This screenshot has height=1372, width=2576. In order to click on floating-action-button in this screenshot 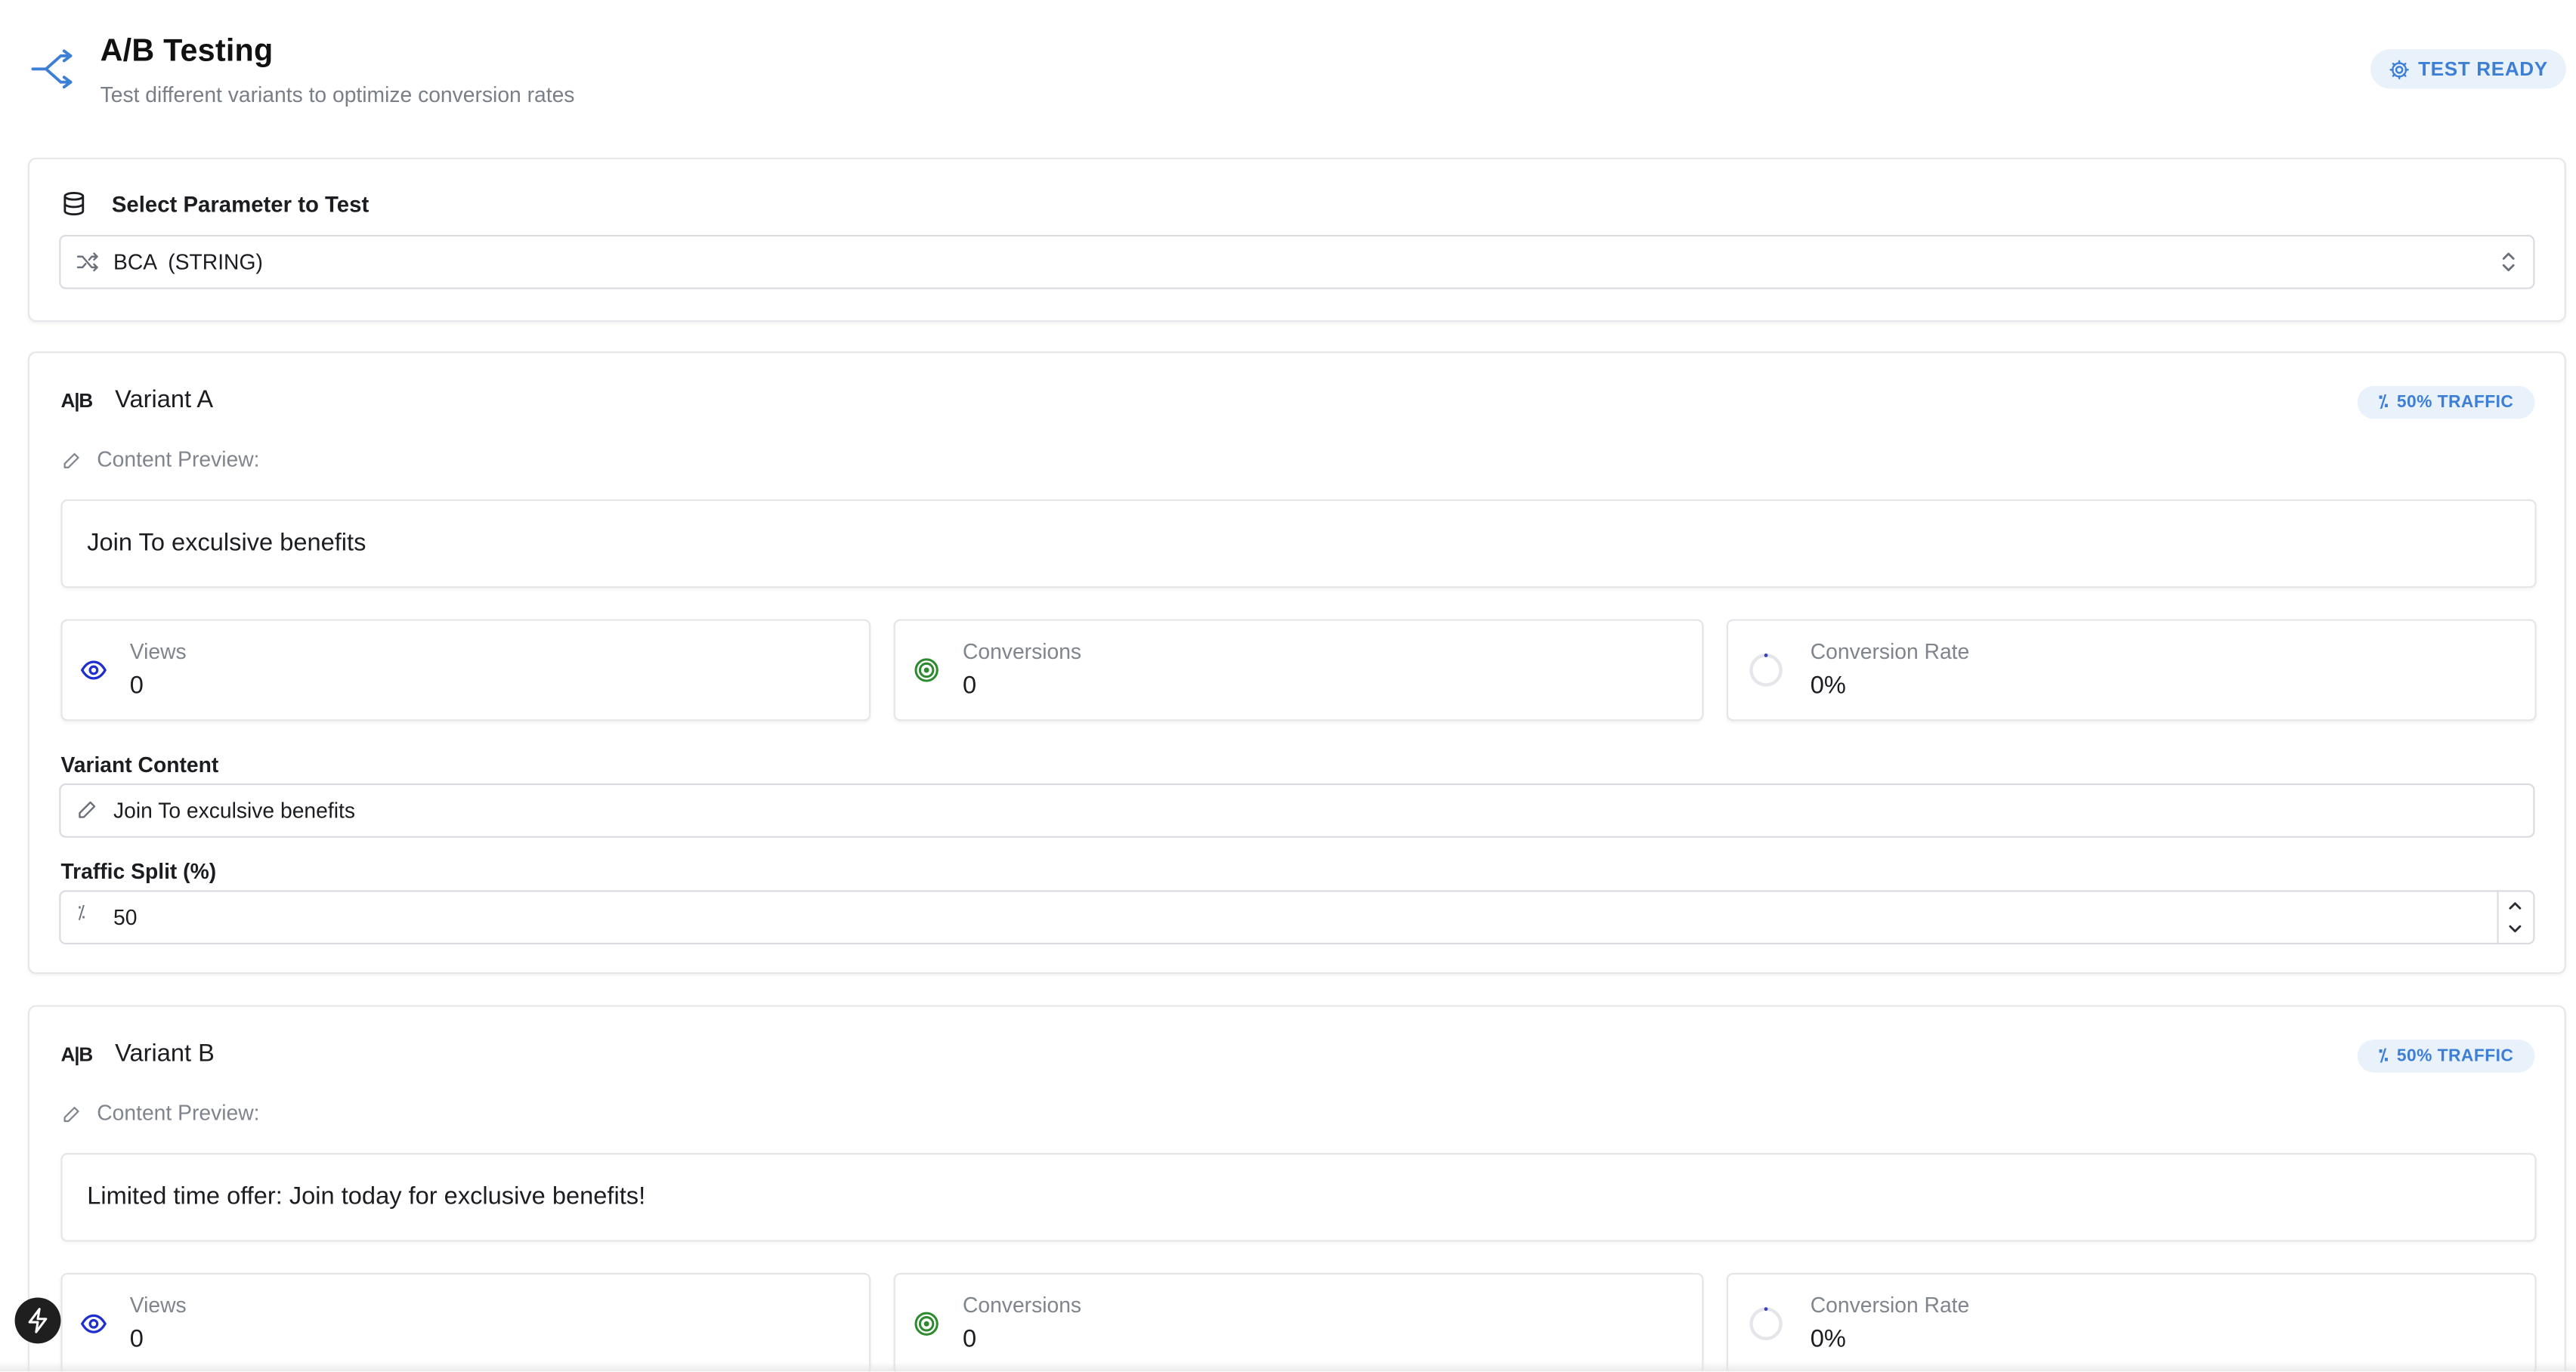, I will do `click(37, 1320)`.